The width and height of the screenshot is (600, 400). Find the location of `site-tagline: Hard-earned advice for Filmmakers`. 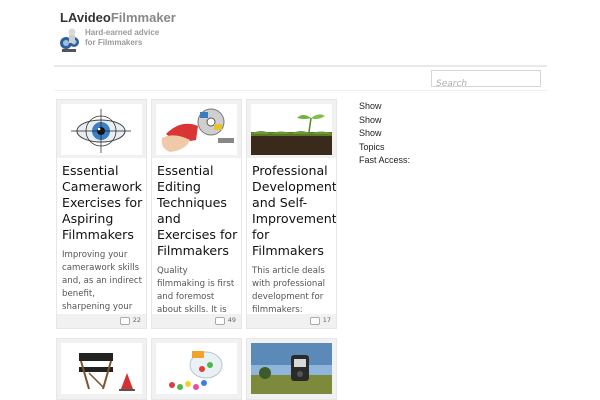

site-tagline: Hard-earned advice for Filmmakers is located at coordinates (122, 38).